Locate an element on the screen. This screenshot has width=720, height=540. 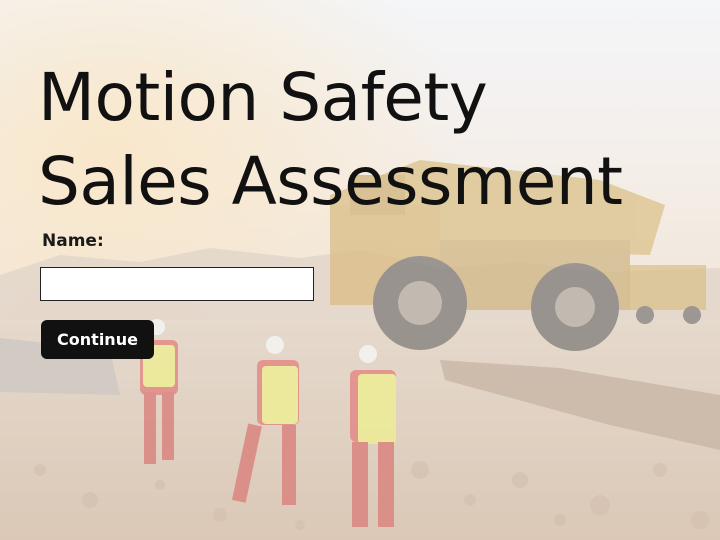
name-input is located at coordinates (177, 284).